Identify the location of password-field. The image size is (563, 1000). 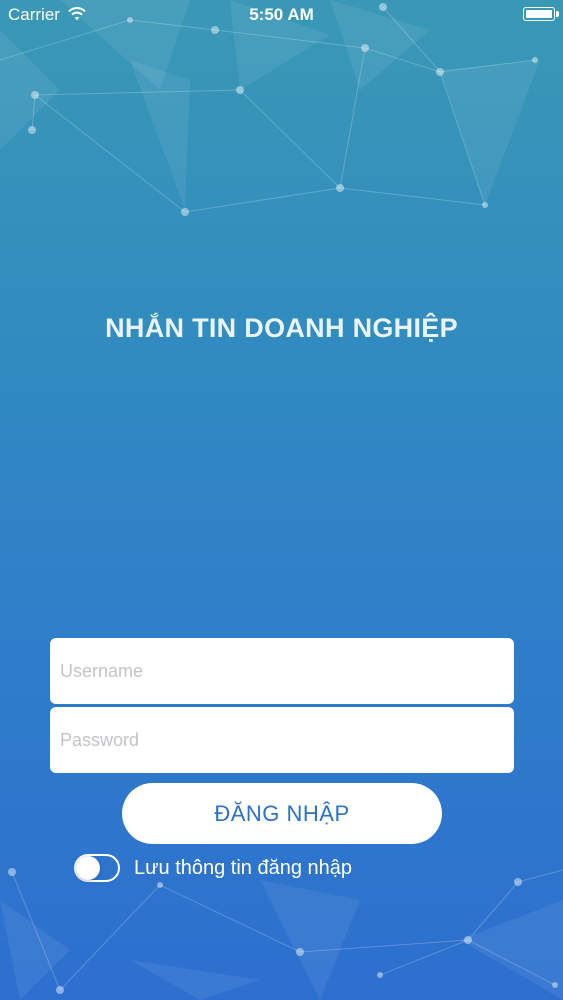
(282, 740).